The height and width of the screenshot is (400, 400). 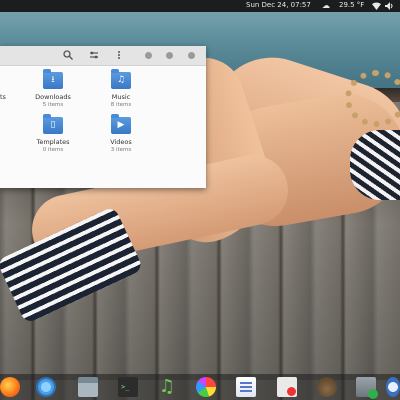 I want to click on web-browser-icon, so click(x=393, y=387).